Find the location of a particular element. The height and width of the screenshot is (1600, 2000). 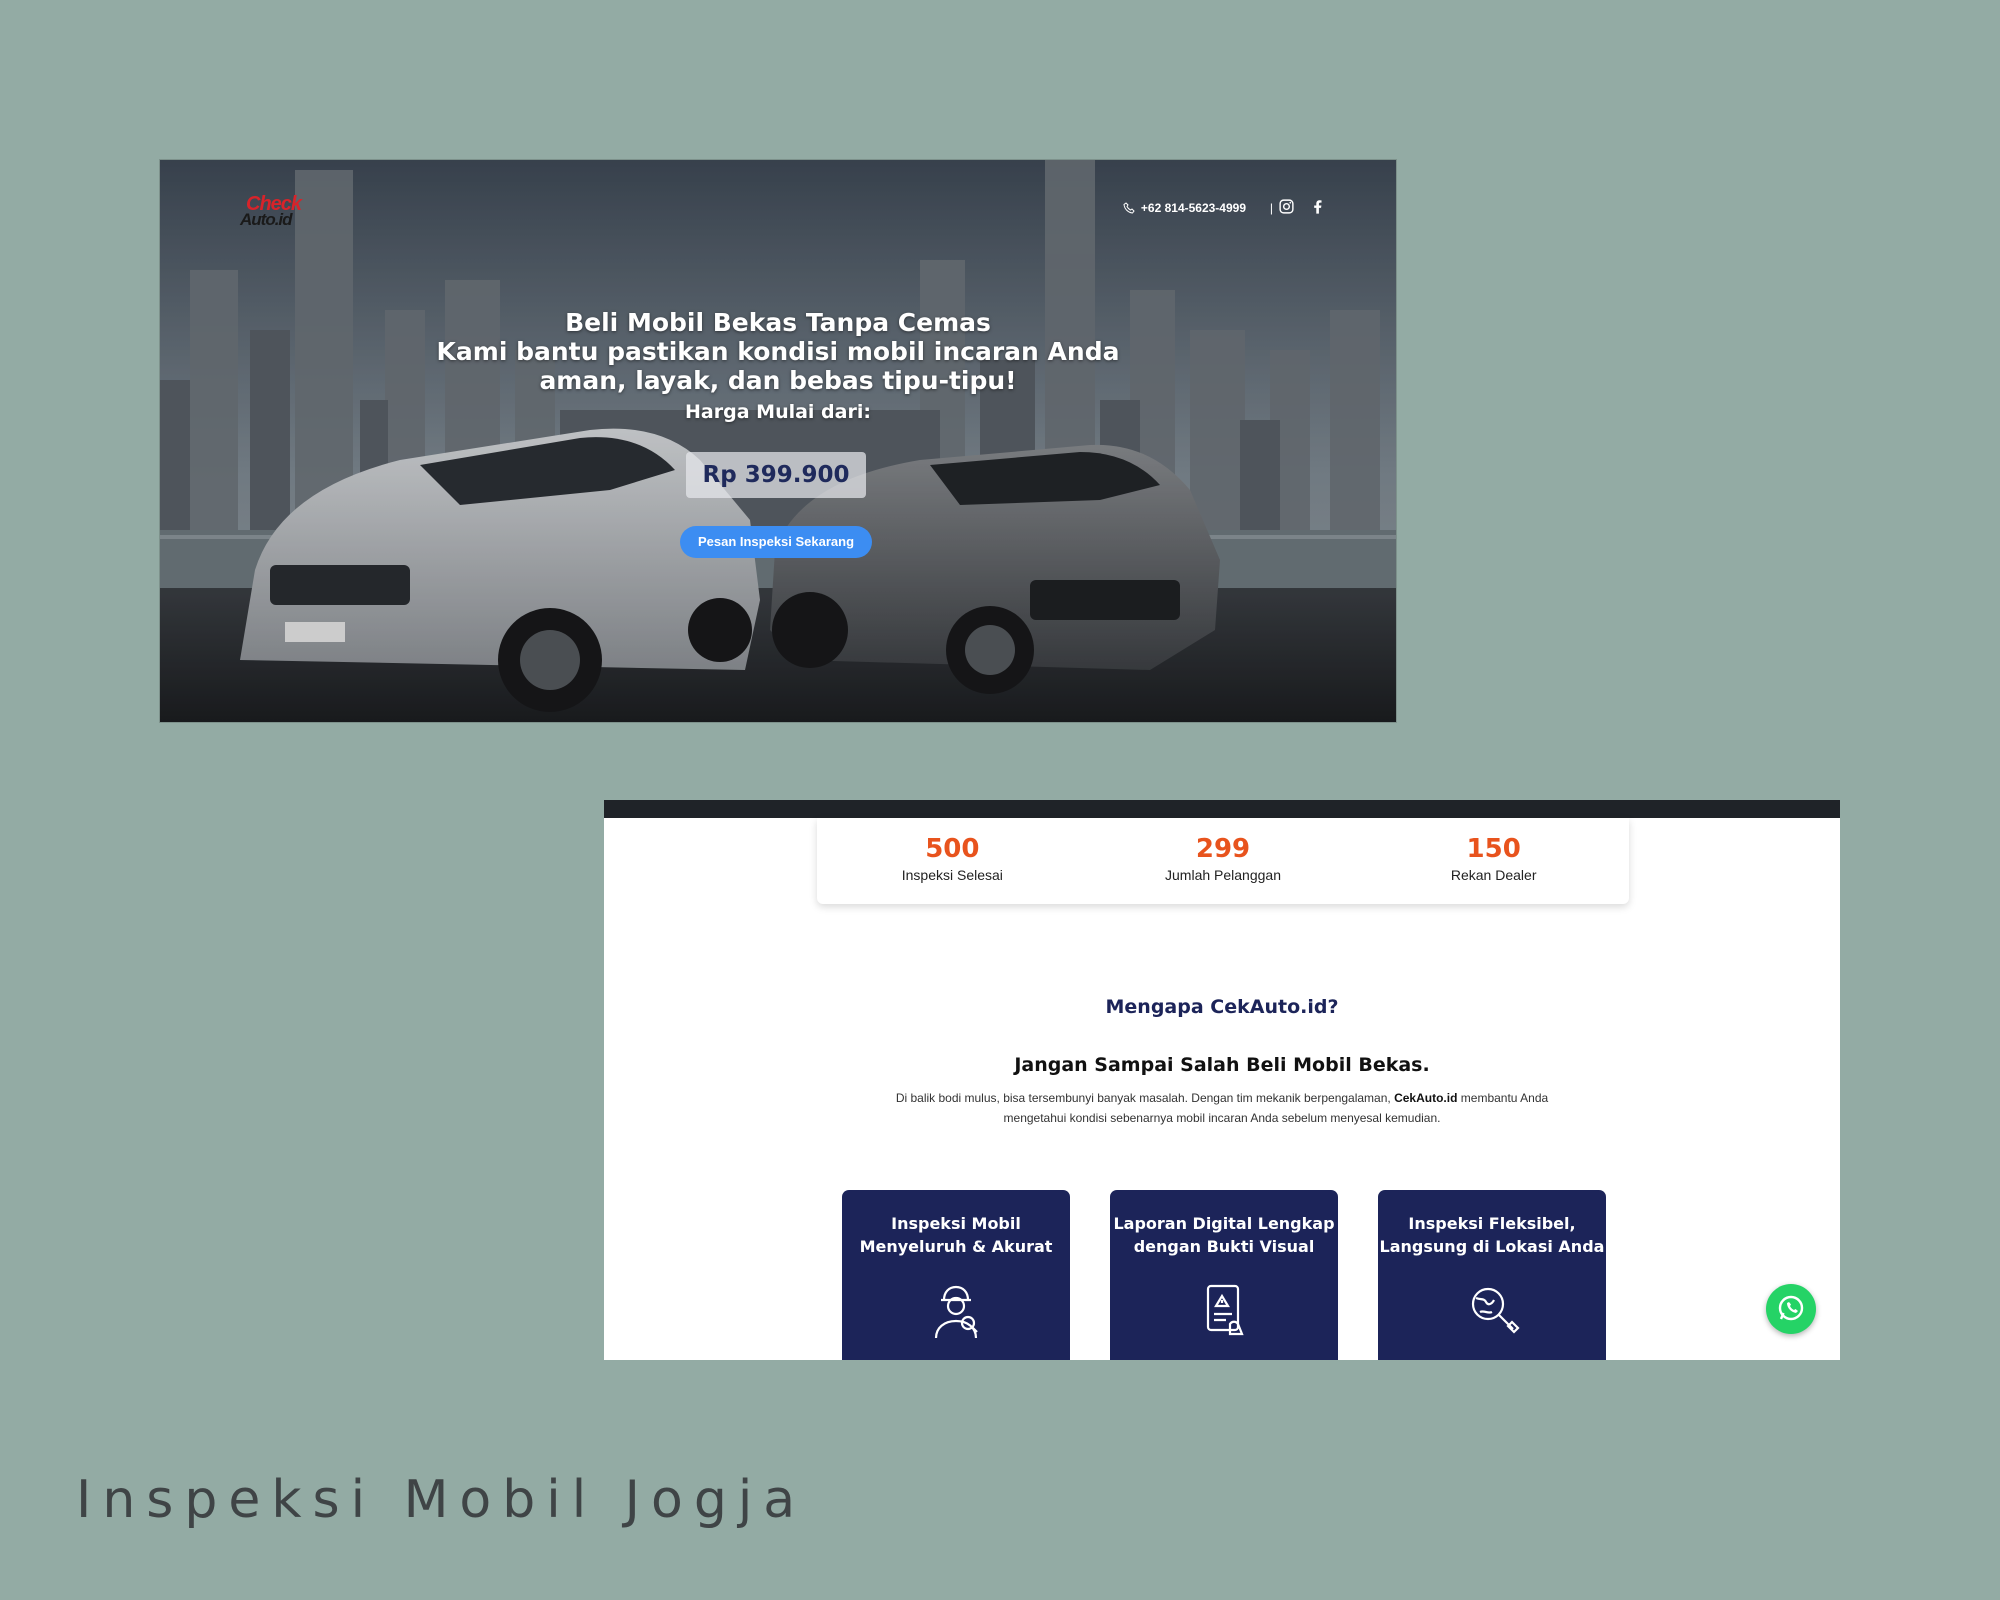

price-label: Harga Mulai dari: is located at coordinates (778, 412).